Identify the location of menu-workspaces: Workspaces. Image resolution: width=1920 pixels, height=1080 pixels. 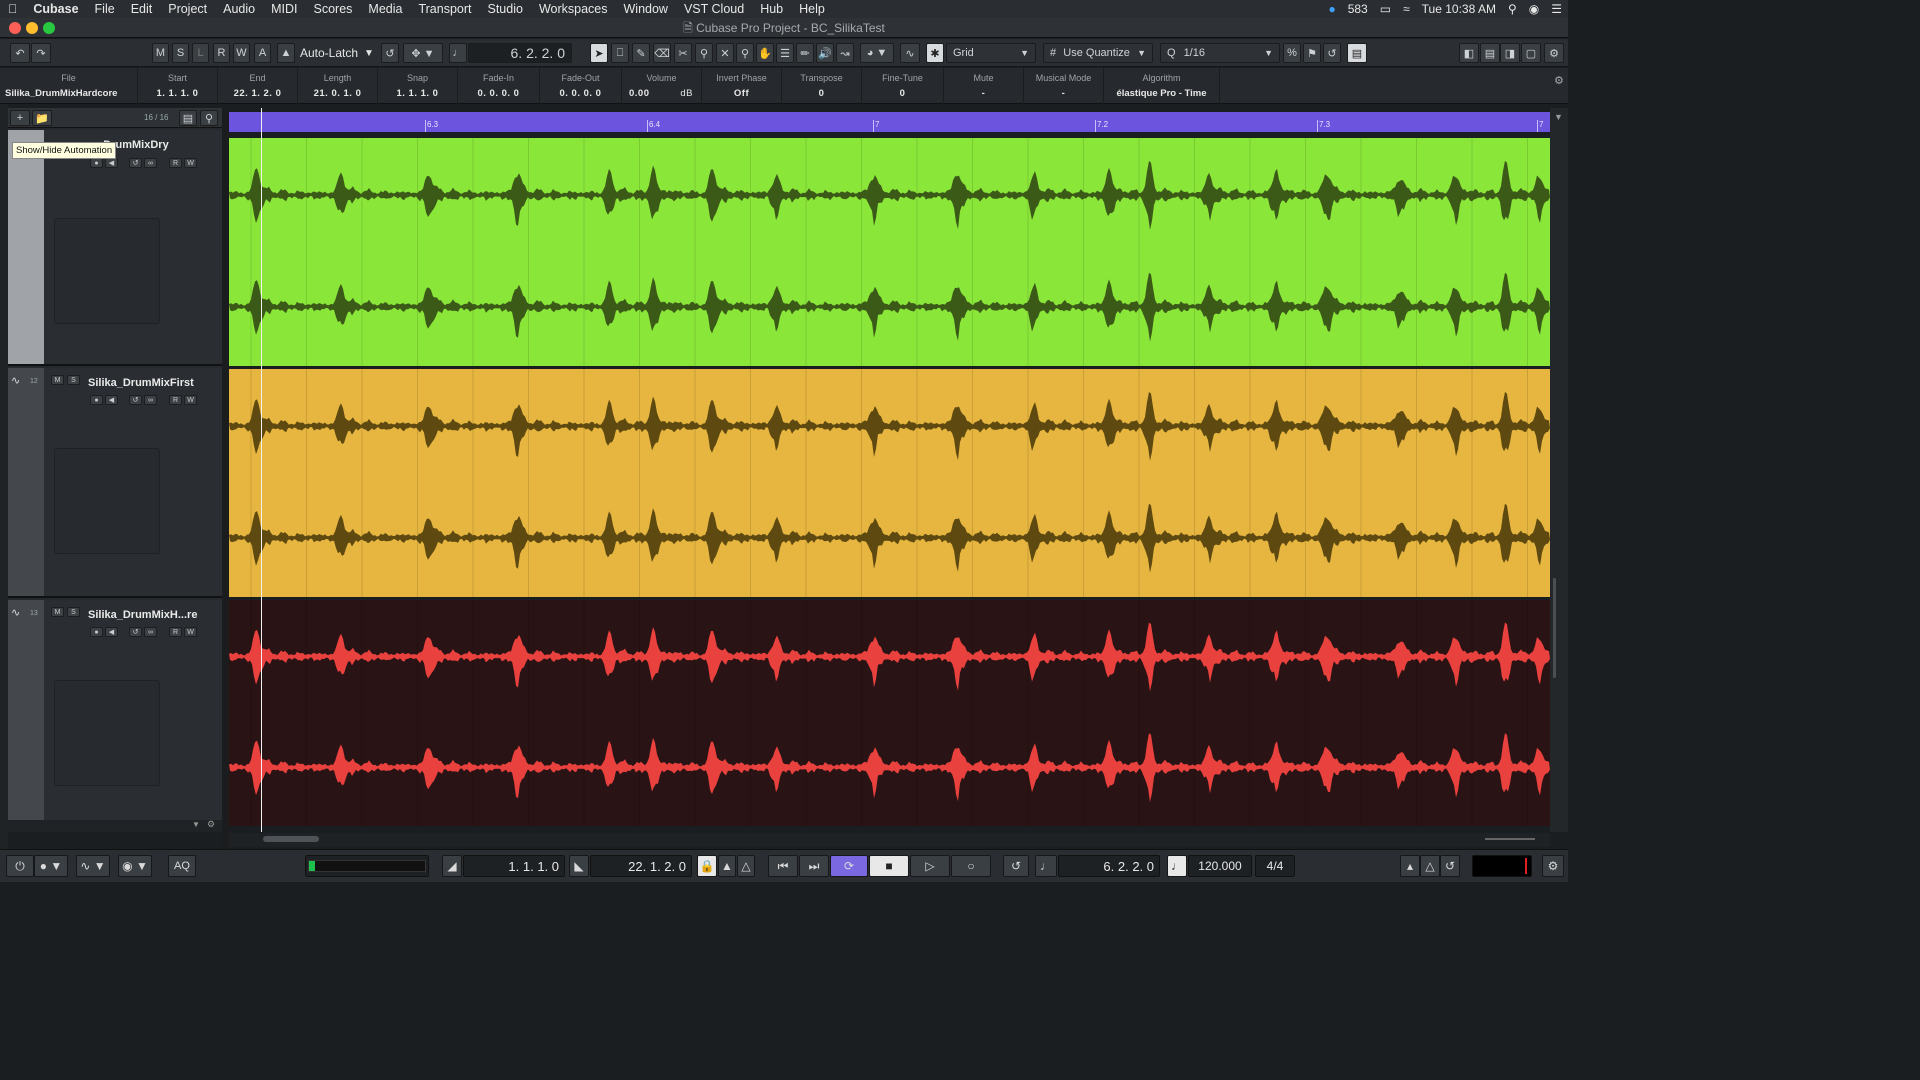
(573, 9).